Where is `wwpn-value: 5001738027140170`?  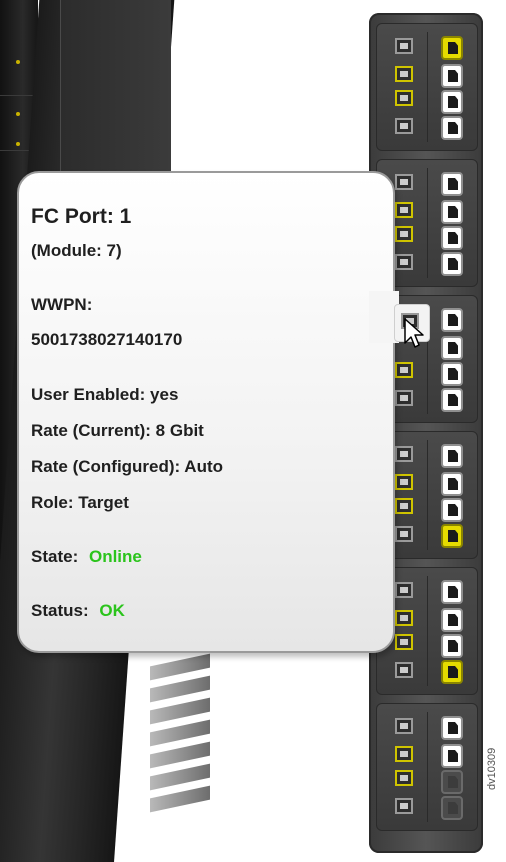 wwpn-value: 5001738027140170 is located at coordinates (107, 339).